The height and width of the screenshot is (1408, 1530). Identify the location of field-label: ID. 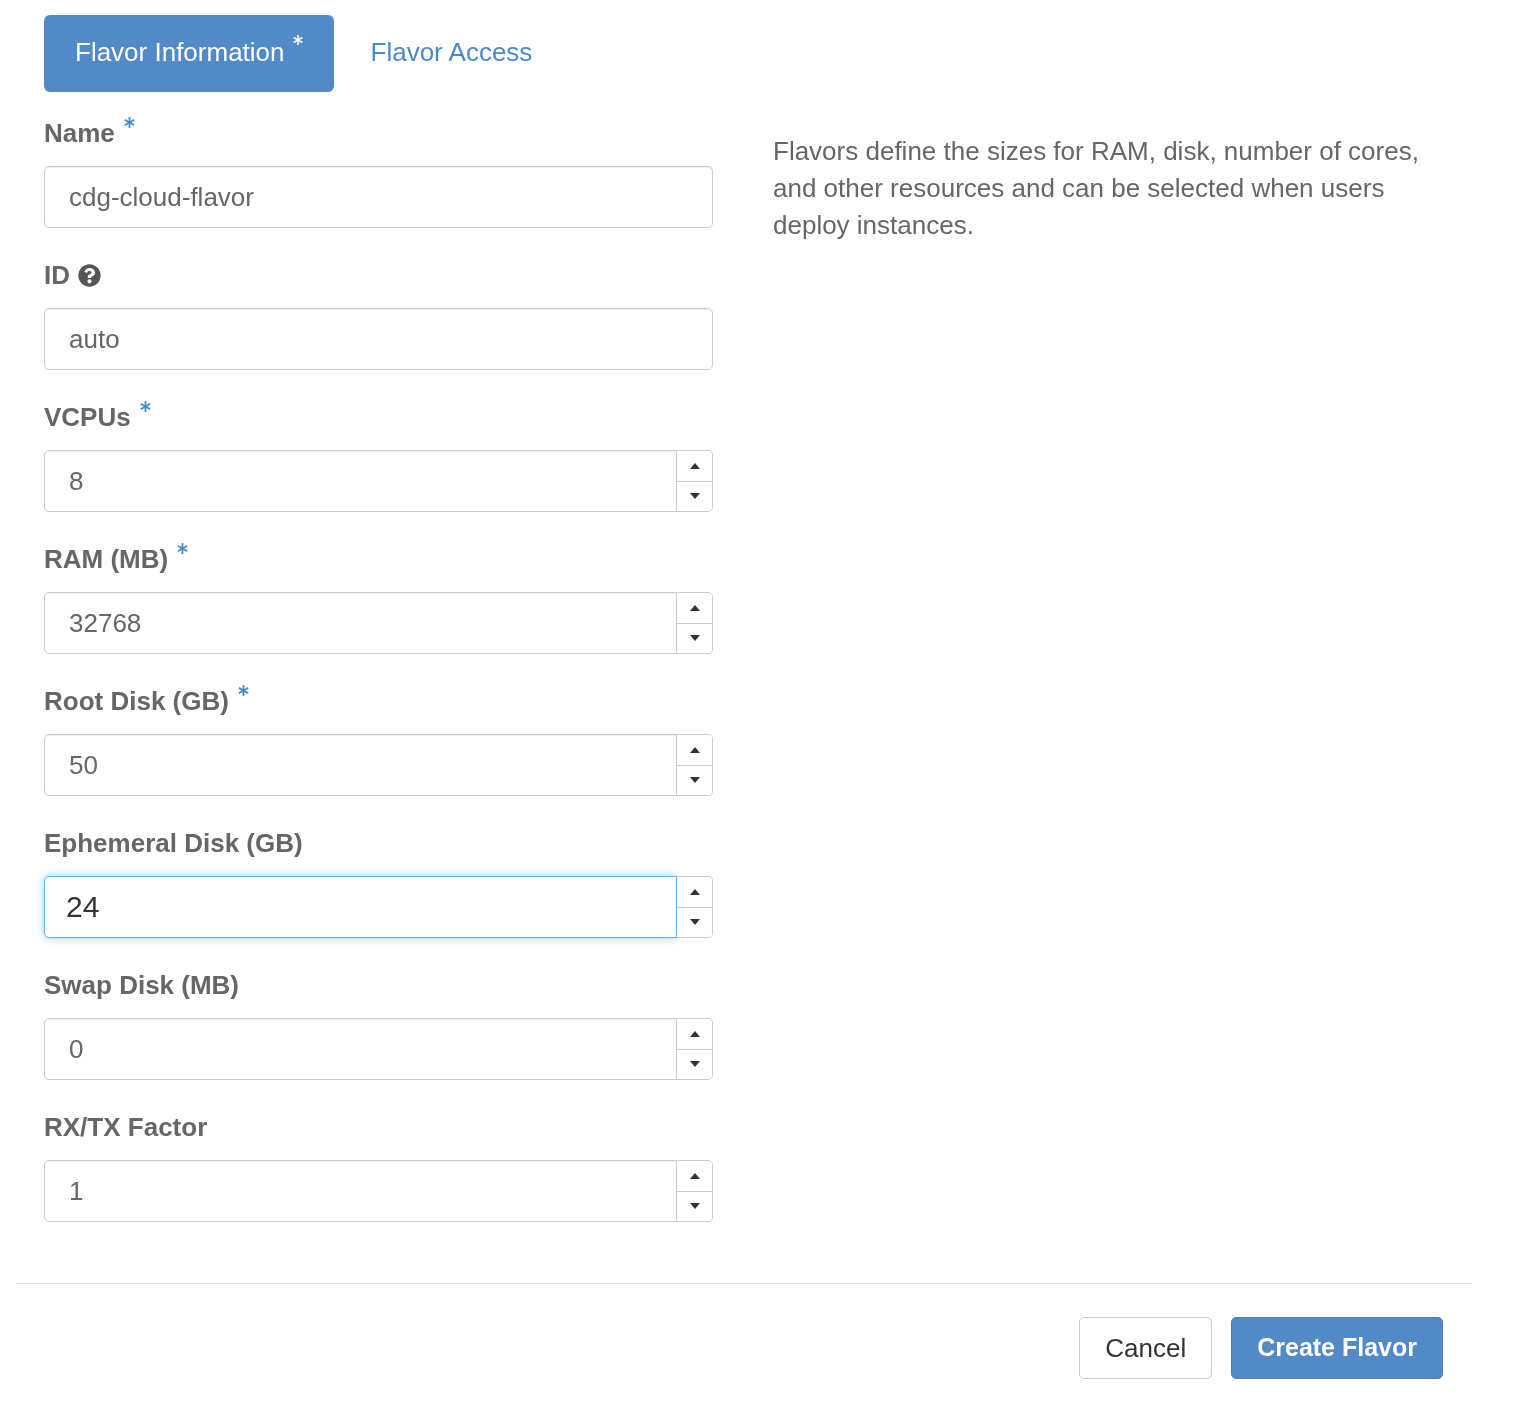
(57, 275).